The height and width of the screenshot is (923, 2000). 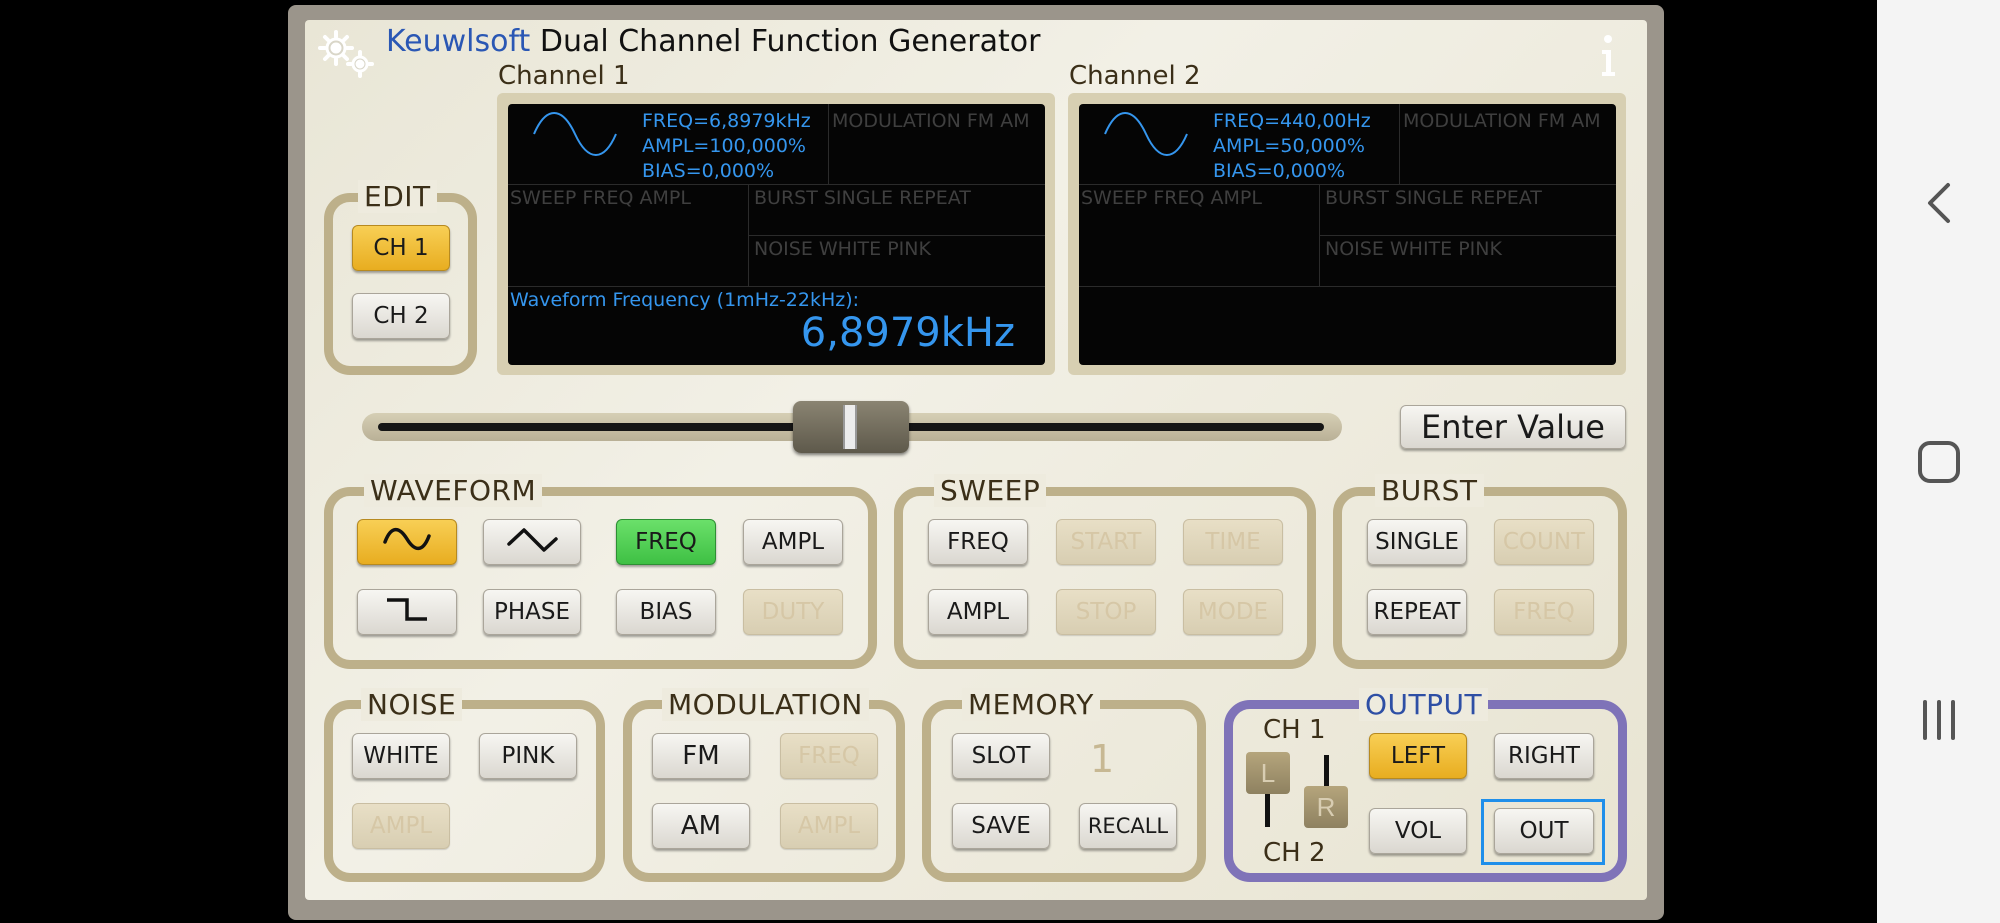 I want to click on sweep-stop-button: STOP, so click(x=1106, y=612).